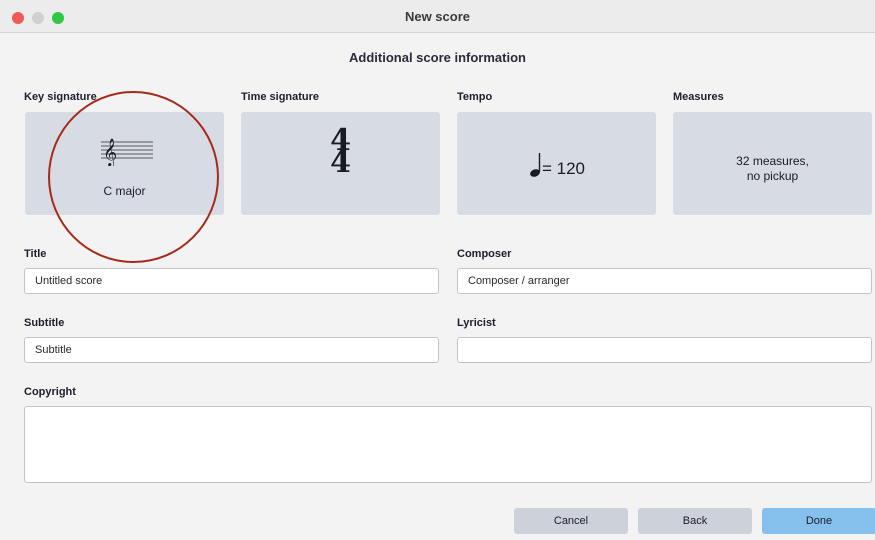  I want to click on measures-display: 32 measures, no pickup, so click(772, 169).